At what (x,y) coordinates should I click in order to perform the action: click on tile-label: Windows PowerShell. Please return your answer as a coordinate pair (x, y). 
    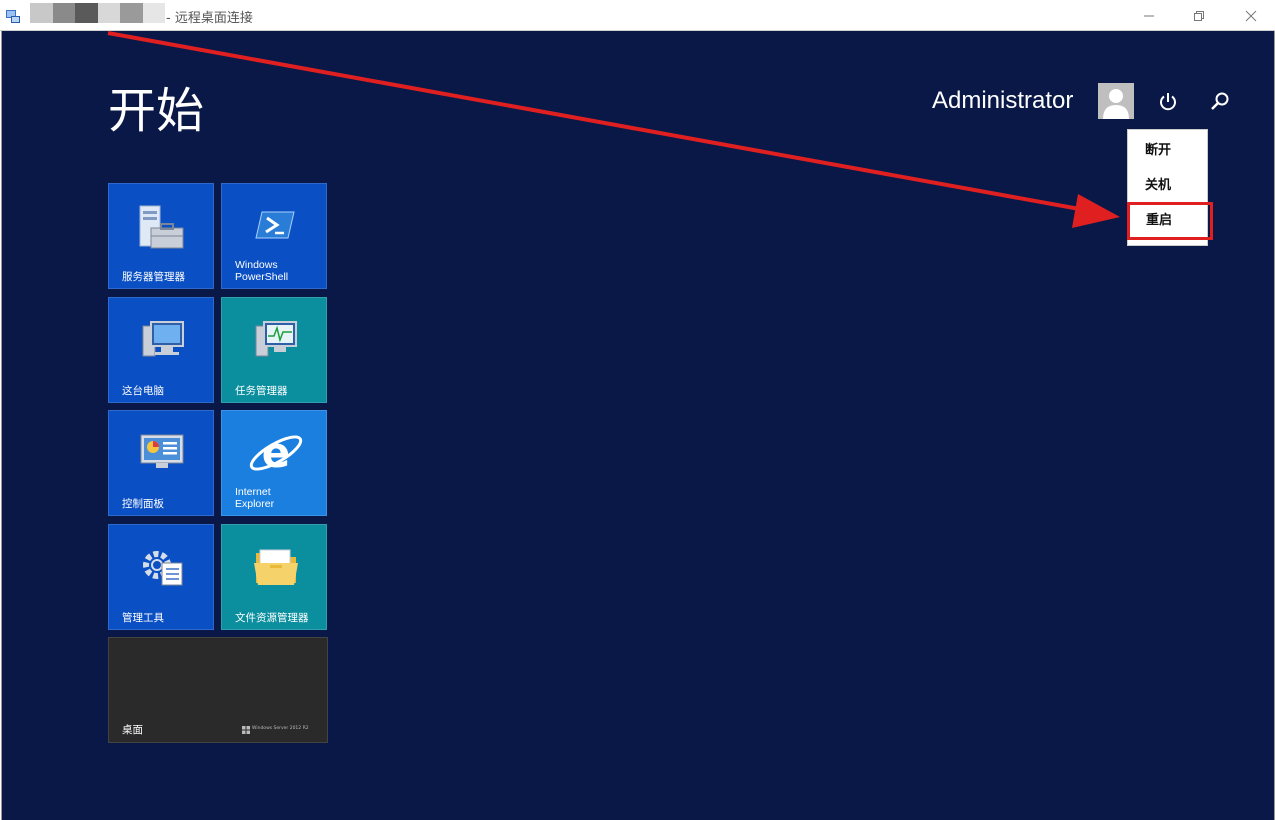
    Looking at the image, I should click on (262, 271).